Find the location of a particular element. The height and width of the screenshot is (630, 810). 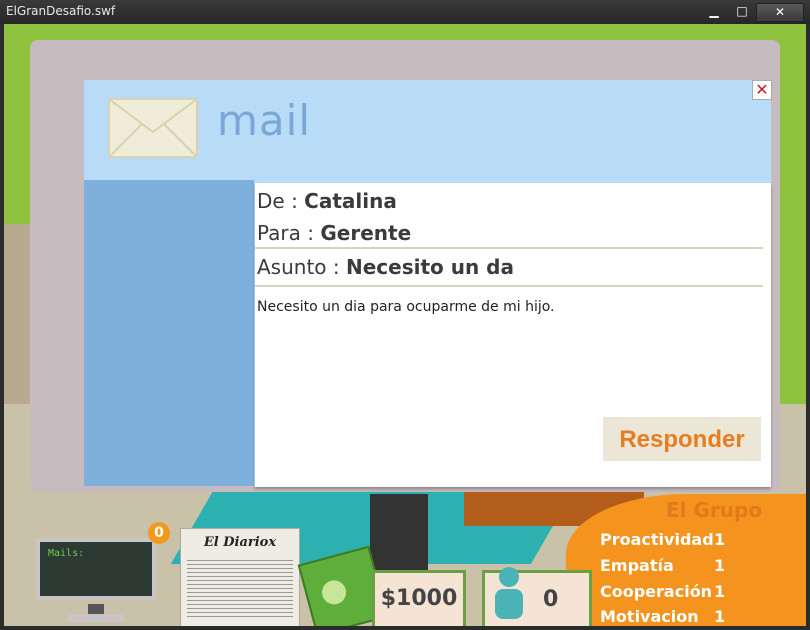

stat-proactividad: Proactividad 1 is located at coordinates (662, 539).